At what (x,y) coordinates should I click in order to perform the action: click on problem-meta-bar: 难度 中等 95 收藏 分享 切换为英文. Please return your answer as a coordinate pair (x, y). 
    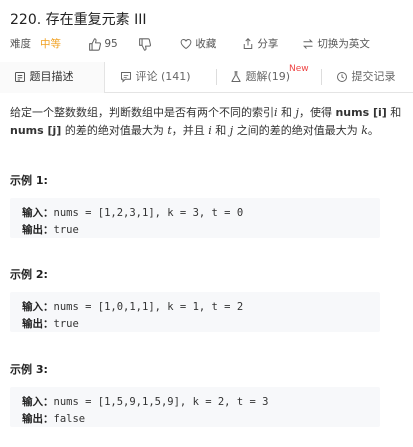
    Looking at the image, I should click on (210, 44).